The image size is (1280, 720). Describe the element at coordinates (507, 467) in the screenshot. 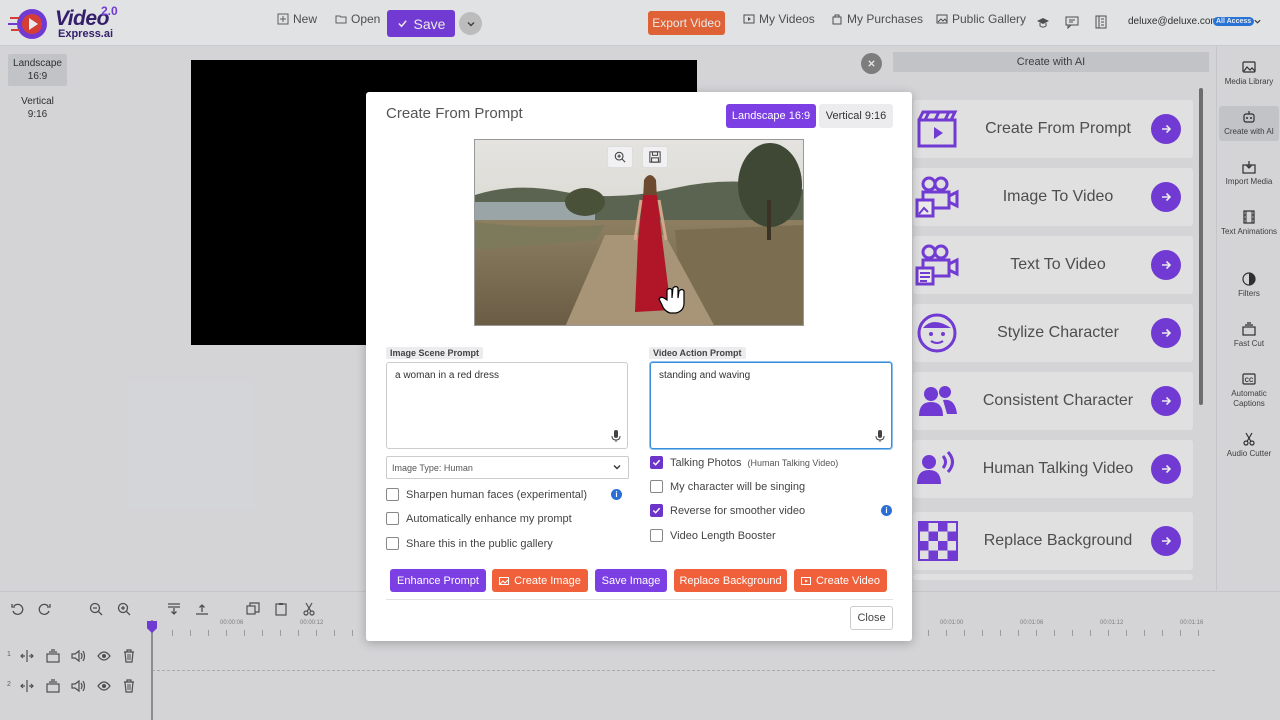

I see `image-type-select: Image Type: Human` at that location.